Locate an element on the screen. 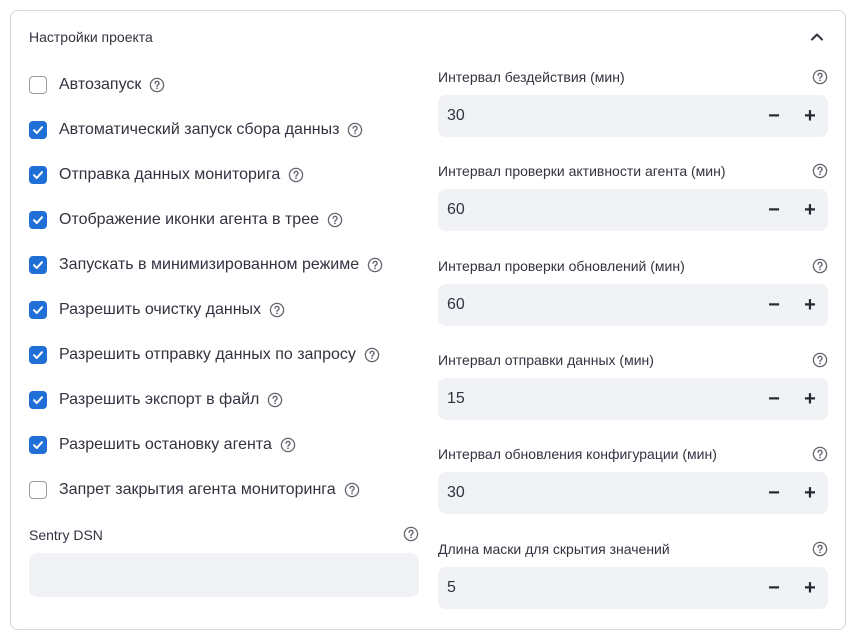  checkbox-label: Разрешить отправку данных по запросу is located at coordinates (207, 354).